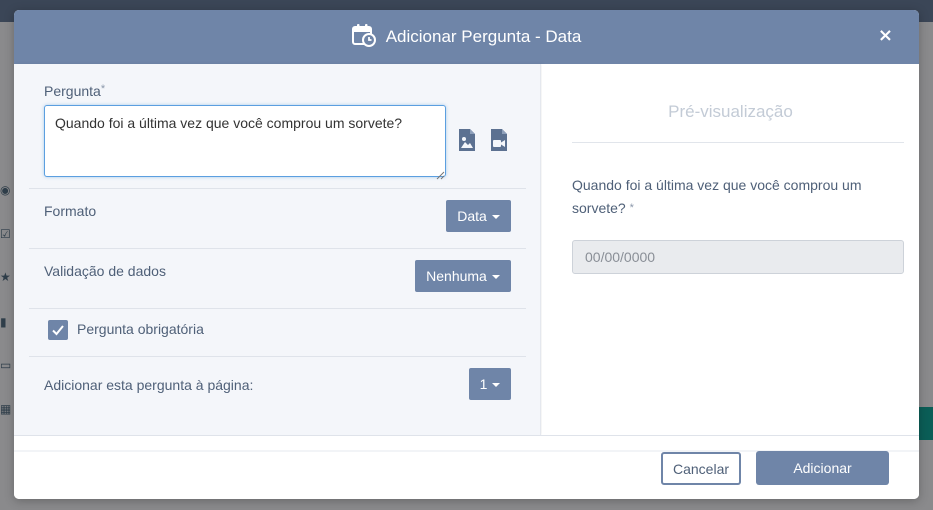 The width and height of the screenshot is (933, 510). Describe the element at coordinates (70, 211) in the screenshot. I see `format-label: Formato` at that location.